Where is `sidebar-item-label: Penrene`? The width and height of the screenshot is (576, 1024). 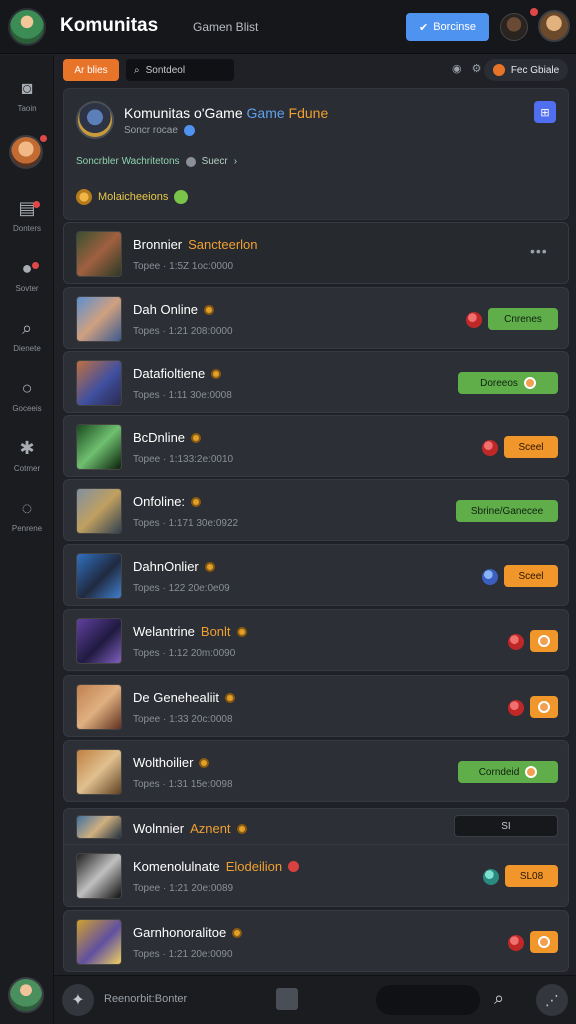 sidebar-item-label: Penrene is located at coordinates (27, 528).